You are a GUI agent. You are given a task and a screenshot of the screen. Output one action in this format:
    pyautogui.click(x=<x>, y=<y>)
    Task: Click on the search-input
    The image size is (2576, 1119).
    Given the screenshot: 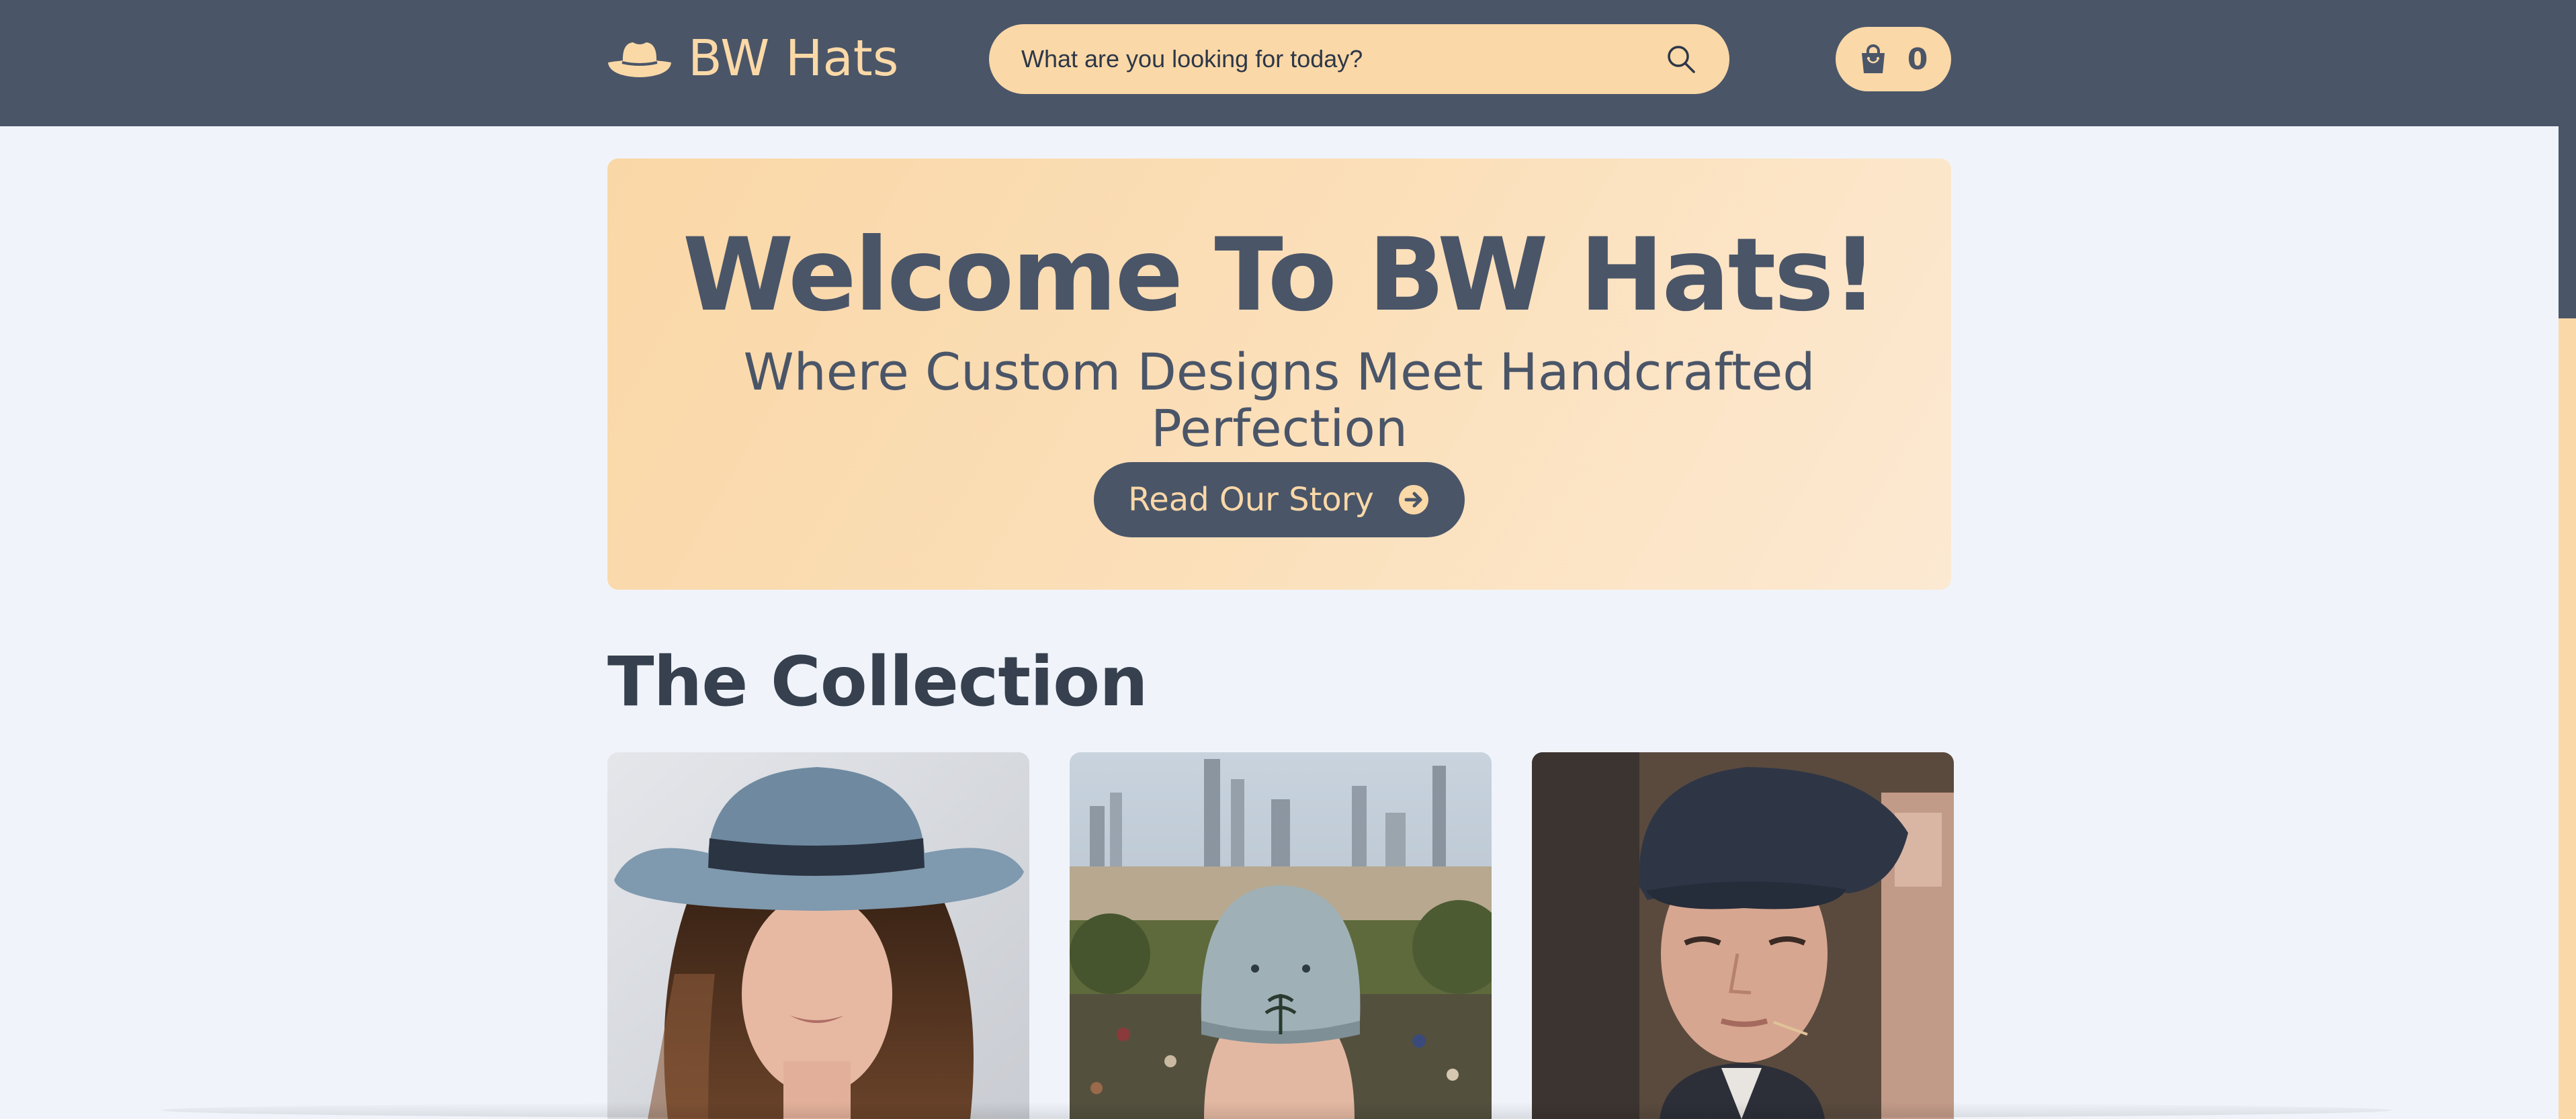 What is the action you would take?
    pyautogui.click(x=1343, y=59)
    